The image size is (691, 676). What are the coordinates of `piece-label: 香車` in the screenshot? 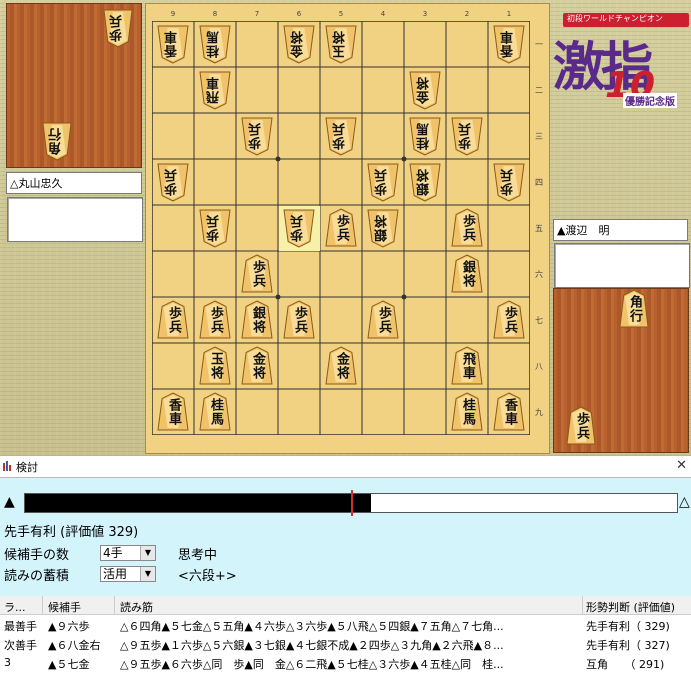 It's located at (509, 412).